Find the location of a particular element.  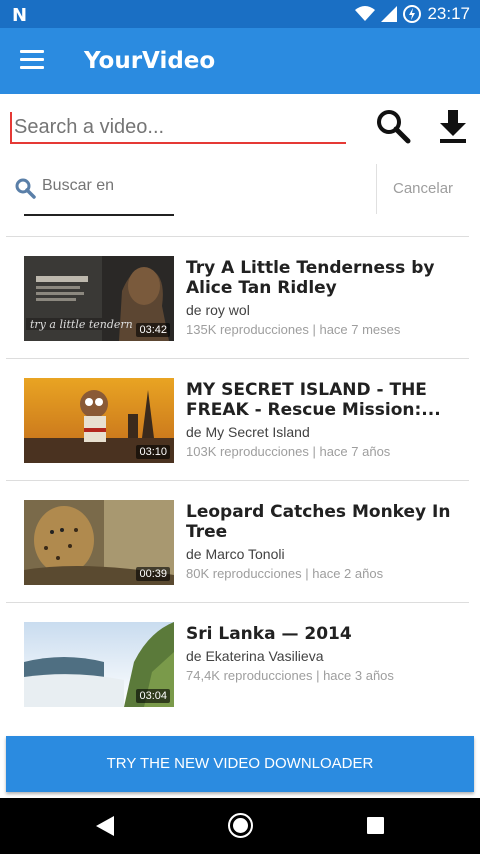

search-row is located at coordinates (240, 124).